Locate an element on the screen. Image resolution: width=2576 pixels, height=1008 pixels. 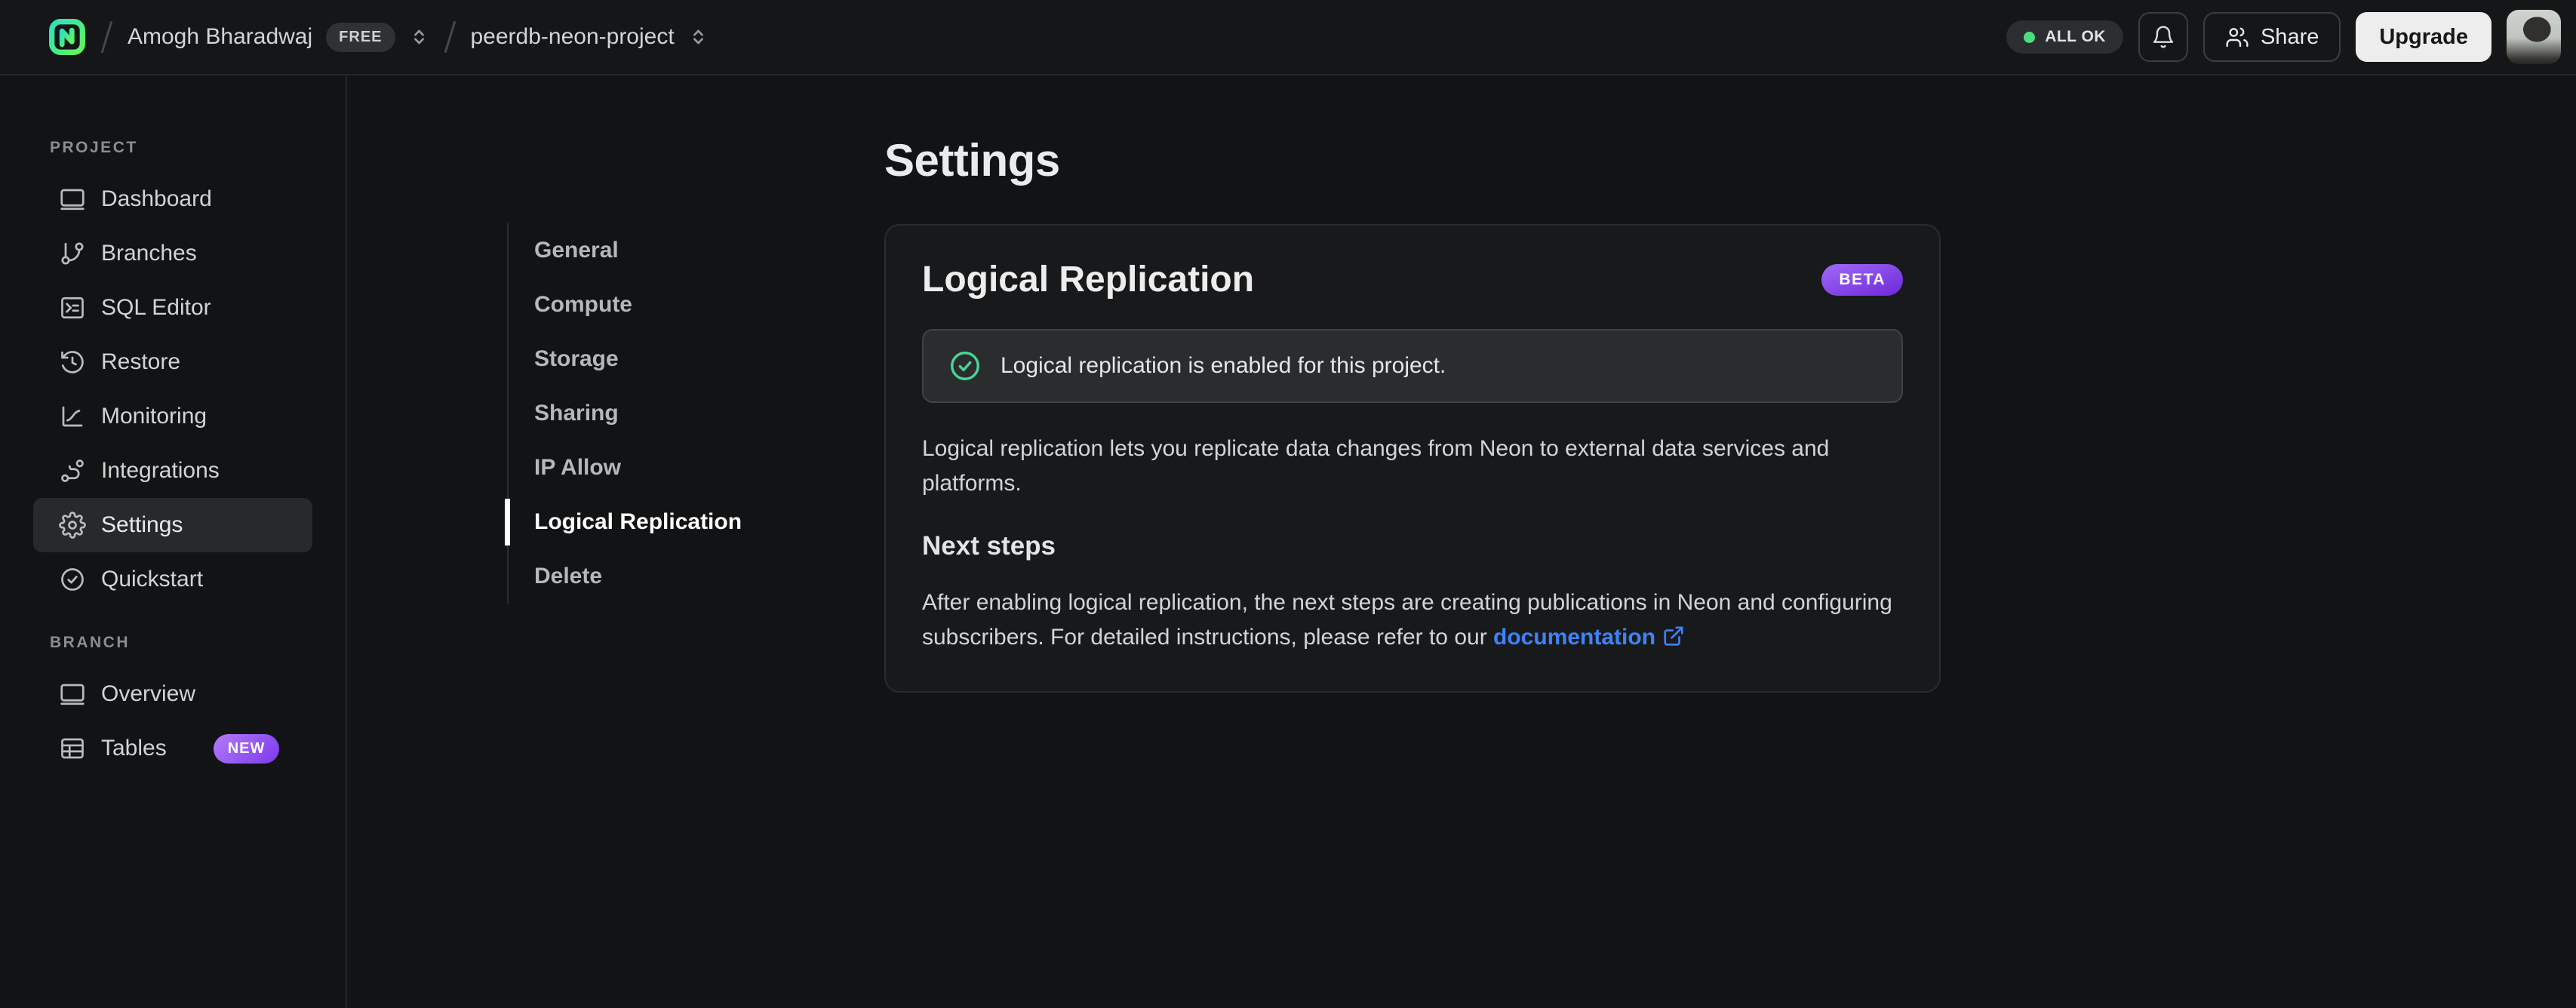
notifications-button is located at coordinates (2163, 37).